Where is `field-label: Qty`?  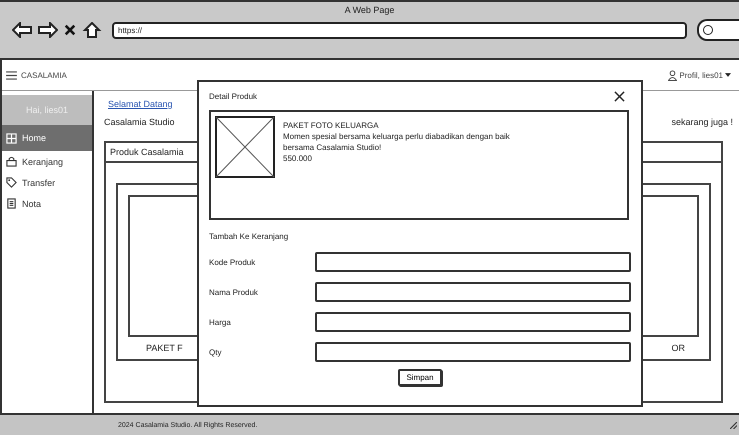
field-label: Qty is located at coordinates (215, 352).